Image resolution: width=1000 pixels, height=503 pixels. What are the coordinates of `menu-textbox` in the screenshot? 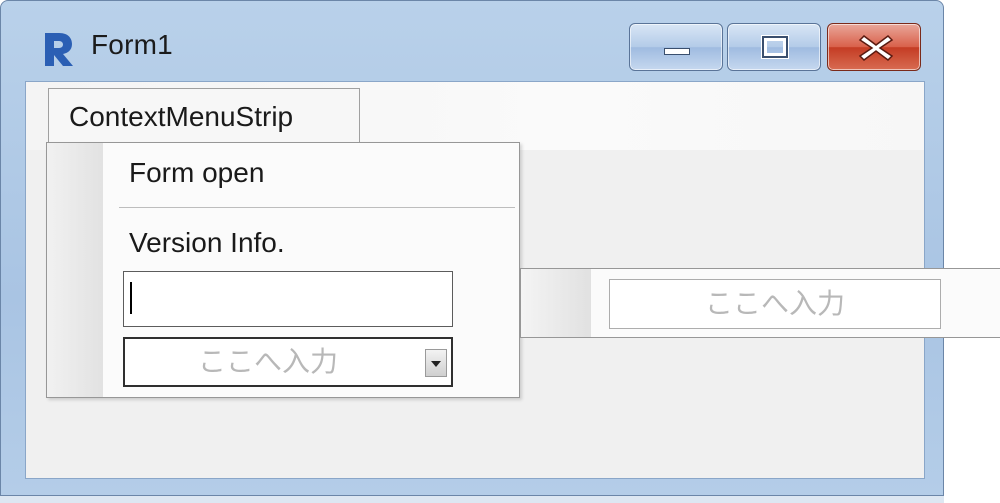 It's located at (288, 299).